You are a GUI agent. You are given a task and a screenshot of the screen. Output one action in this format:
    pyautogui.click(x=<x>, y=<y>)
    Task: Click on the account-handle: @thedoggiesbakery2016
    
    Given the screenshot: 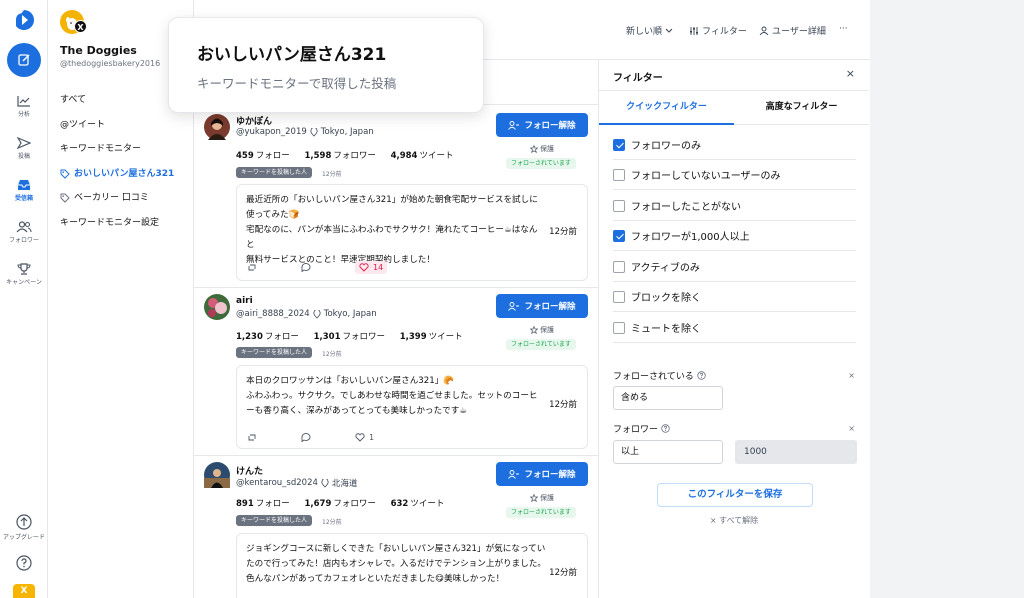 What is the action you would take?
    pyautogui.click(x=110, y=63)
    